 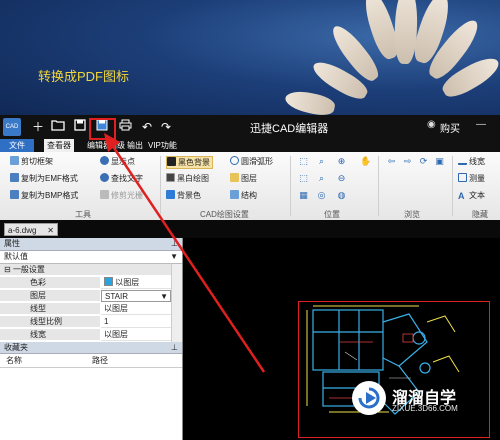 What do you see at coordinates (369, 398) in the screenshot?
I see `watermark-logo` at bounding box center [369, 398].